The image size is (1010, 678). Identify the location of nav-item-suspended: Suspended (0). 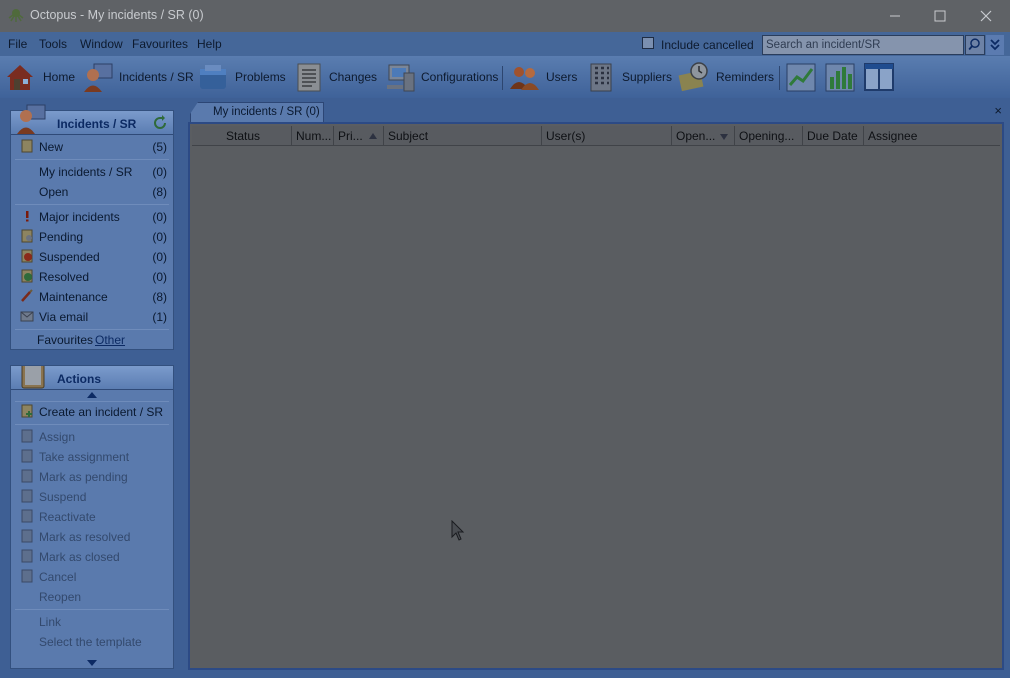
(92, 257).